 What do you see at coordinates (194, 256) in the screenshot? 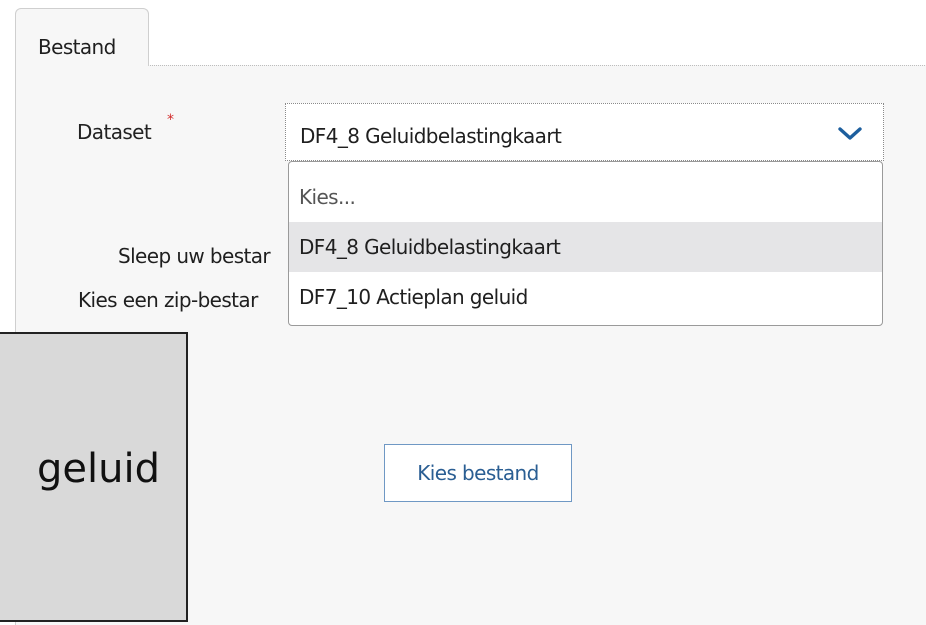
I see `dropzone-instruction: Sleep uw bestar` at bounding box center [194, 256].